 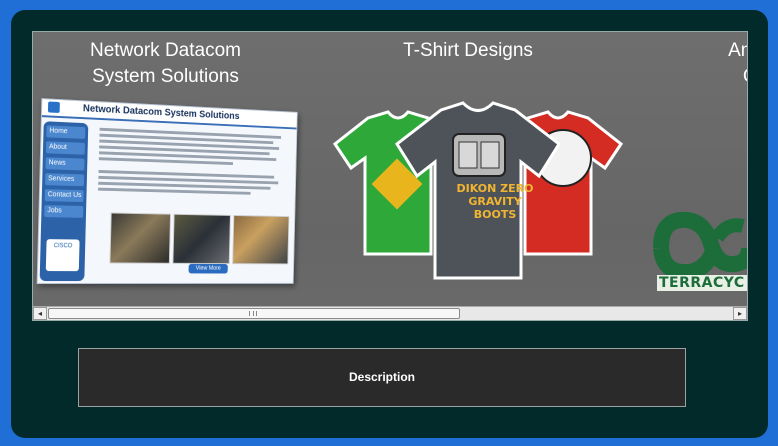 I want to click on monitor-icon, so click(x=53, y=107).